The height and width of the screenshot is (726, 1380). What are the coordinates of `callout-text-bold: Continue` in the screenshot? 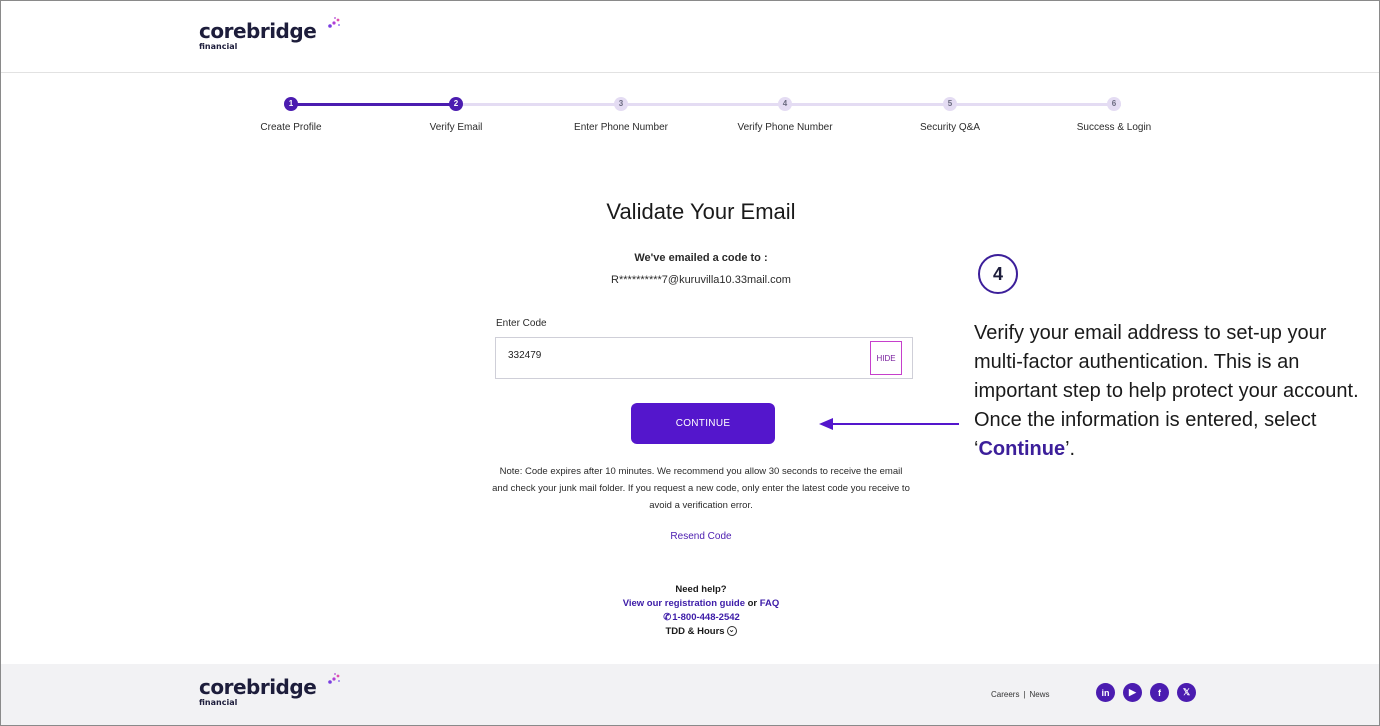 It's located at (1022, 449).